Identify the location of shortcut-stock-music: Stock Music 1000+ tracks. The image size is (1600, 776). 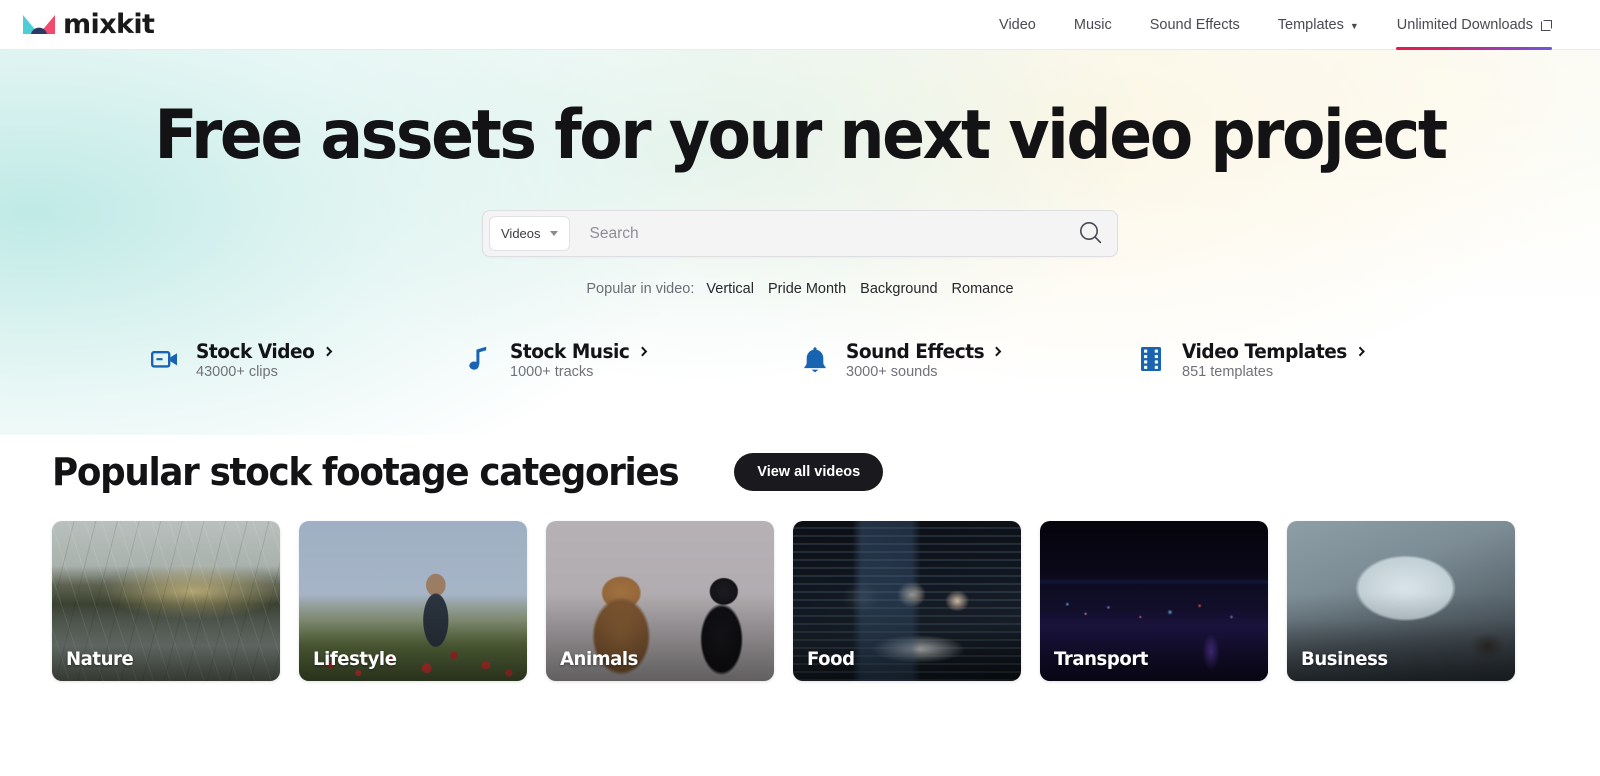
(632, 360).